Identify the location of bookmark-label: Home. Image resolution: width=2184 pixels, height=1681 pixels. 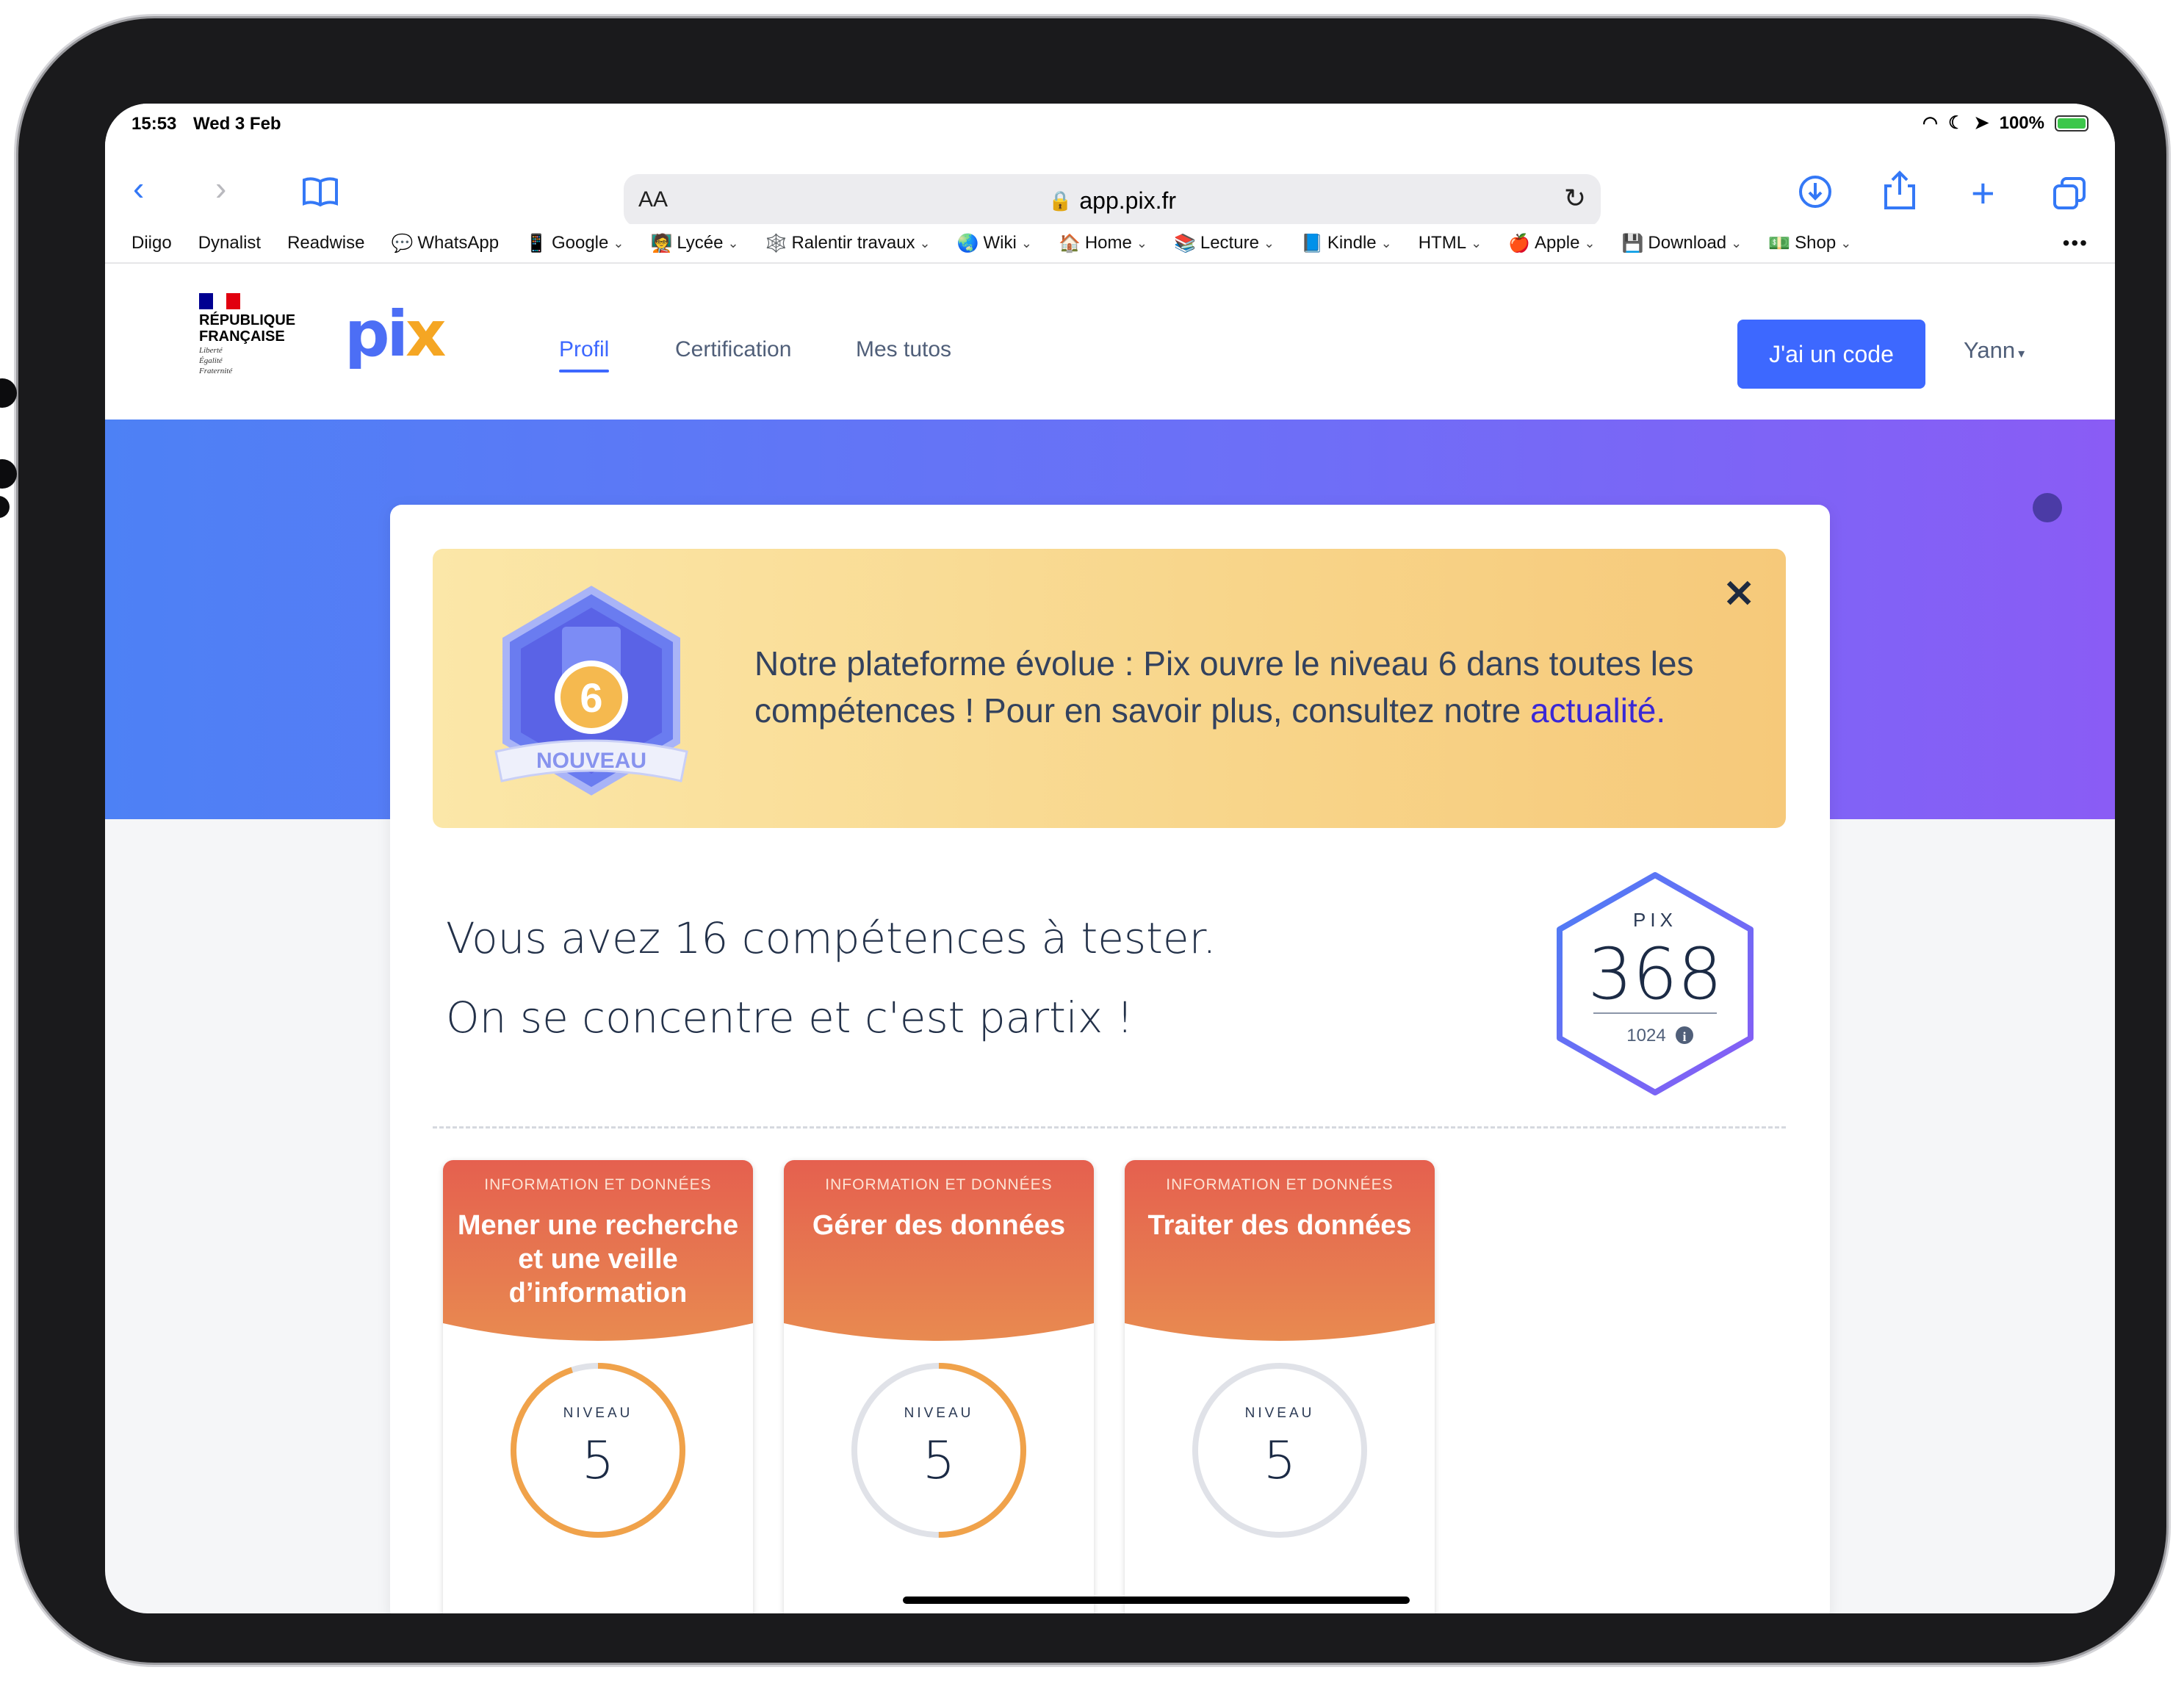
(1108, 243).